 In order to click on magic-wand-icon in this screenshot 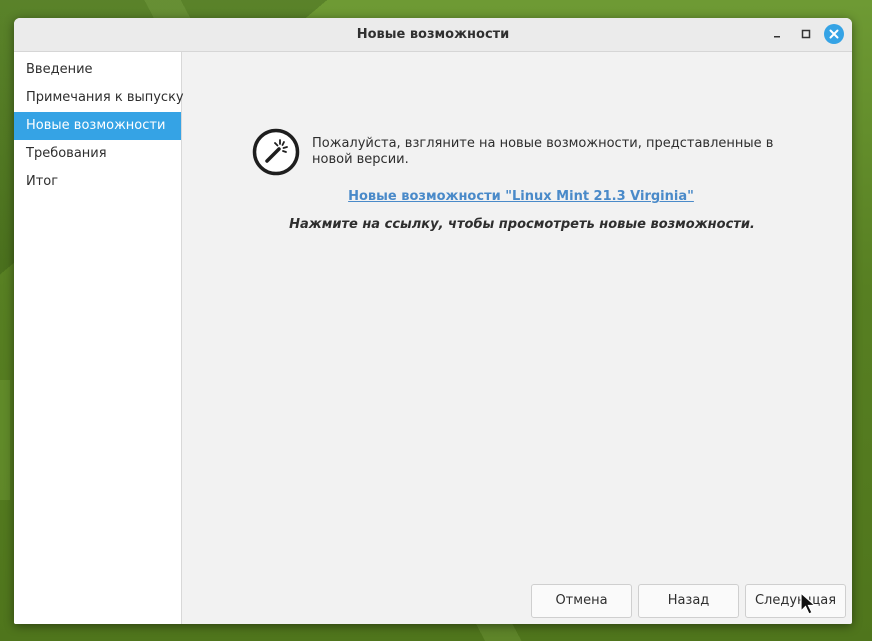, I will do `click(276, 152)`.